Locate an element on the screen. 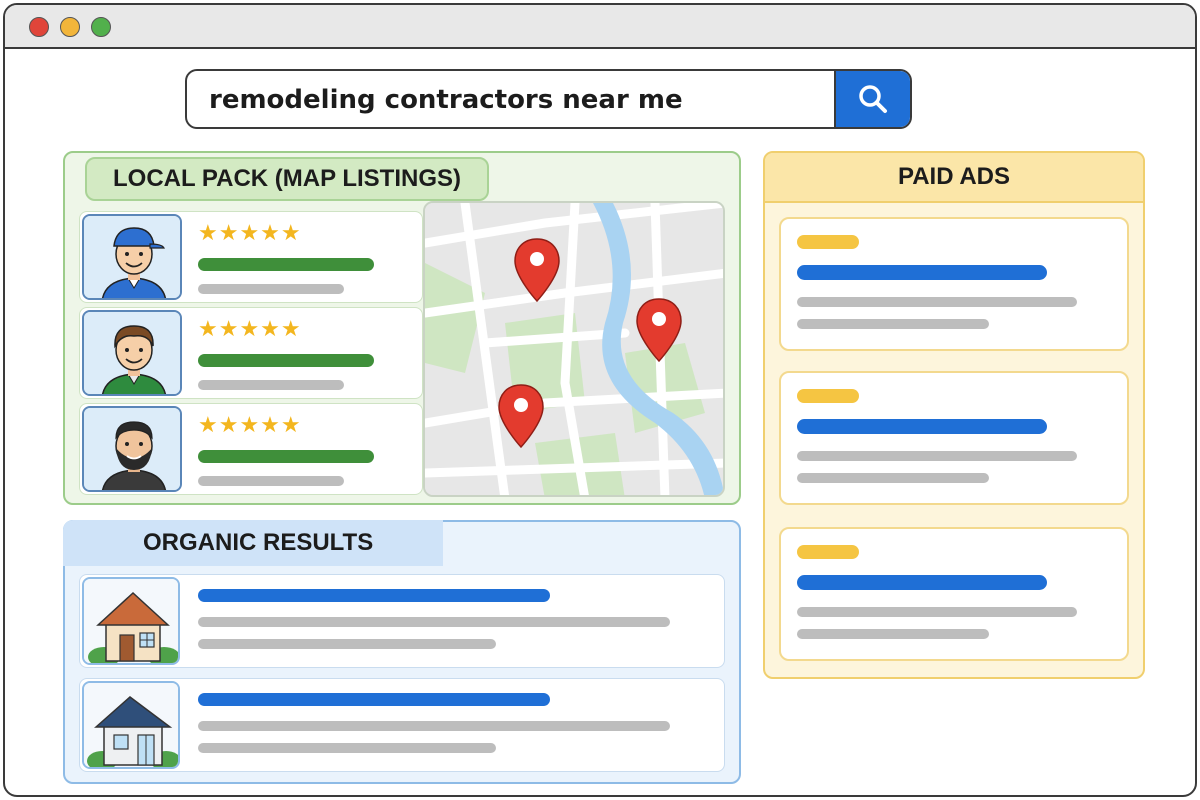  contractor-avatar-icon is located at coordinates (132, 353).